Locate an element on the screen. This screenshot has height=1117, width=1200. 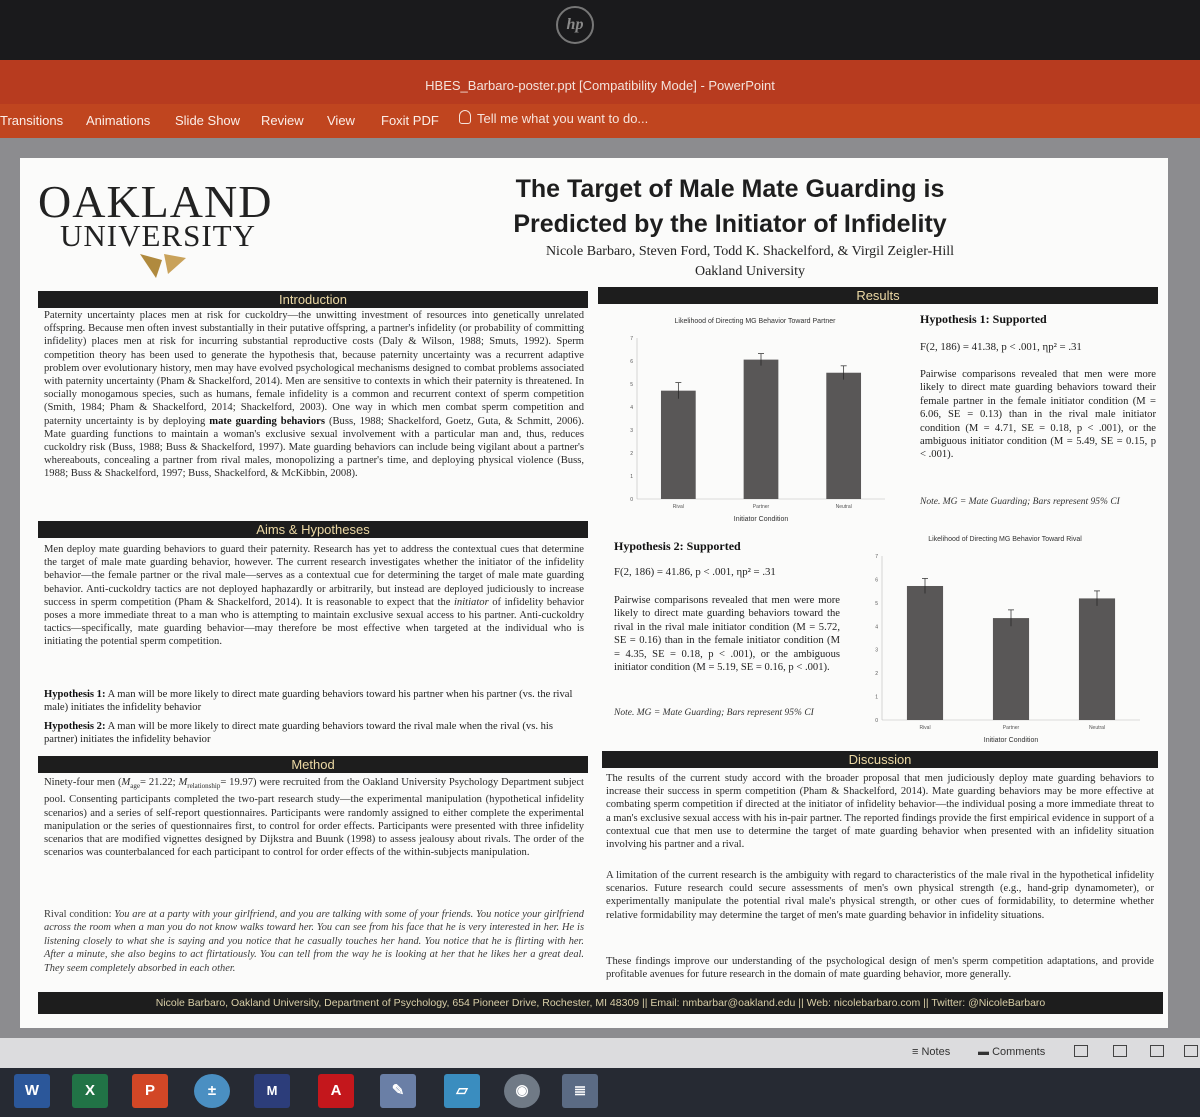
sail-logo-icon is located at coordinates (163, 266).